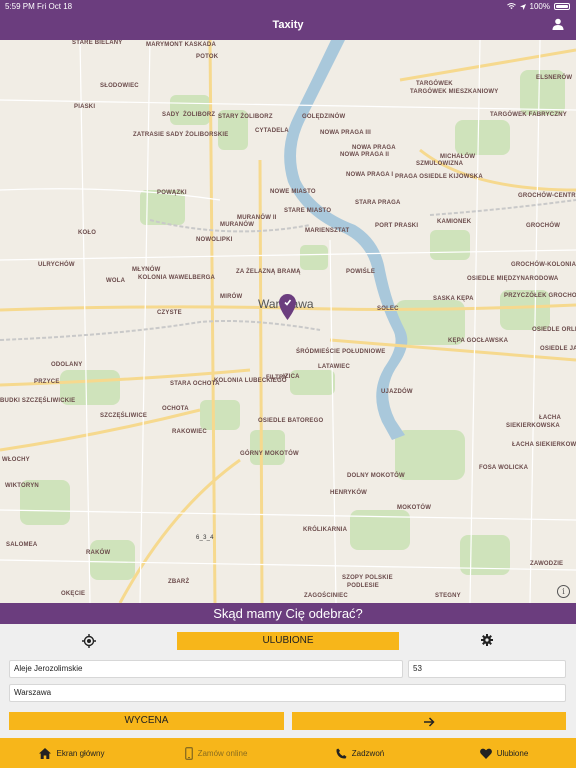  What do you see at coordinates (188, 753) in the screenshot?
I see `phone-device-icon` at bounding box center [188, 753].